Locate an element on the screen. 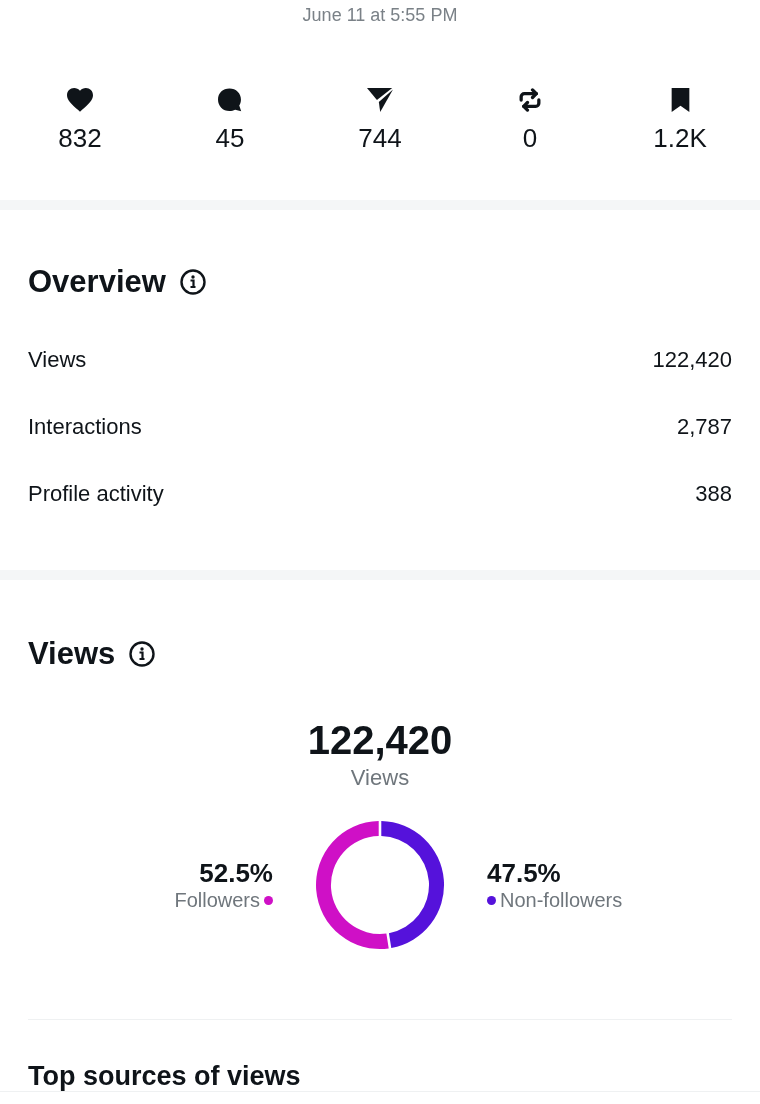  heart-icon is located at coordinates (80, 100).